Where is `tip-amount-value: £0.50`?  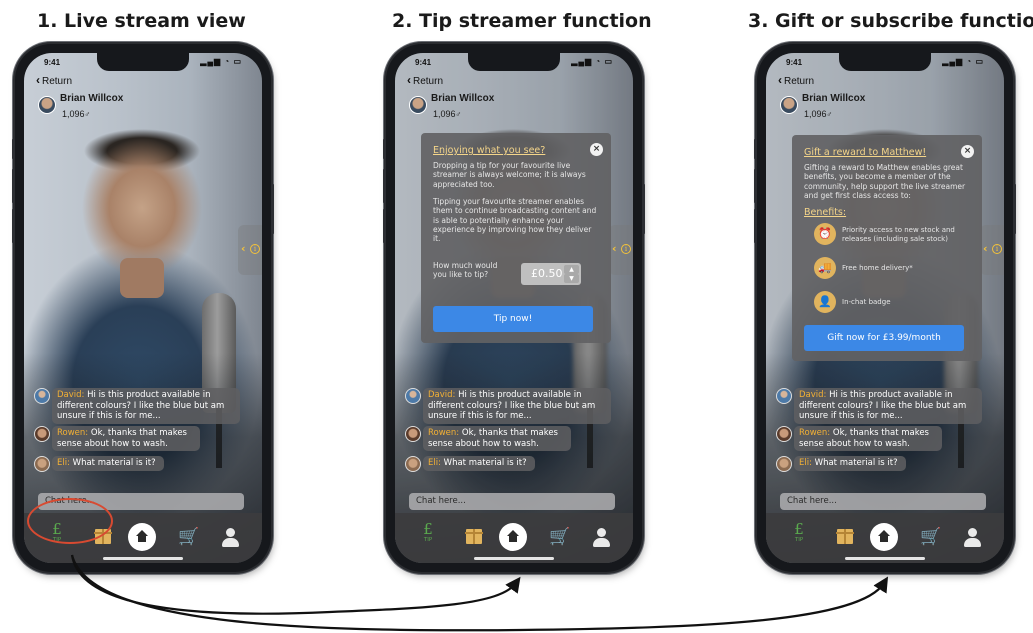
tip-amount-value: £0.50 is located at coordinates (547, 273).